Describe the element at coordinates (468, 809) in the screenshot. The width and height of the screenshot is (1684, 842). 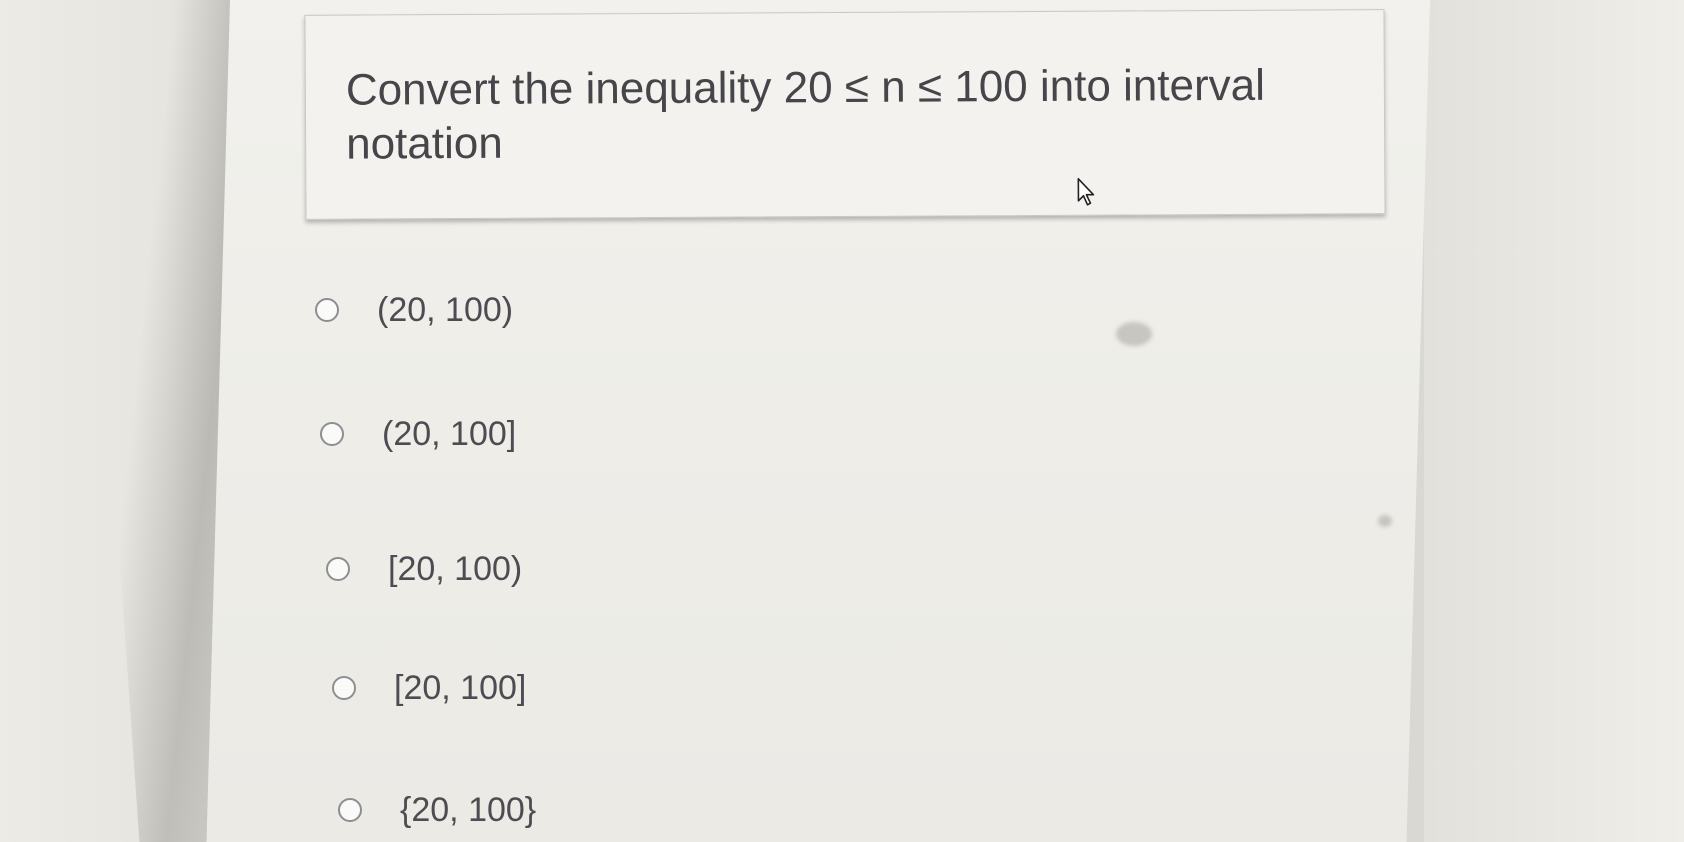
I see `option-label: {20, 100}` at that location.